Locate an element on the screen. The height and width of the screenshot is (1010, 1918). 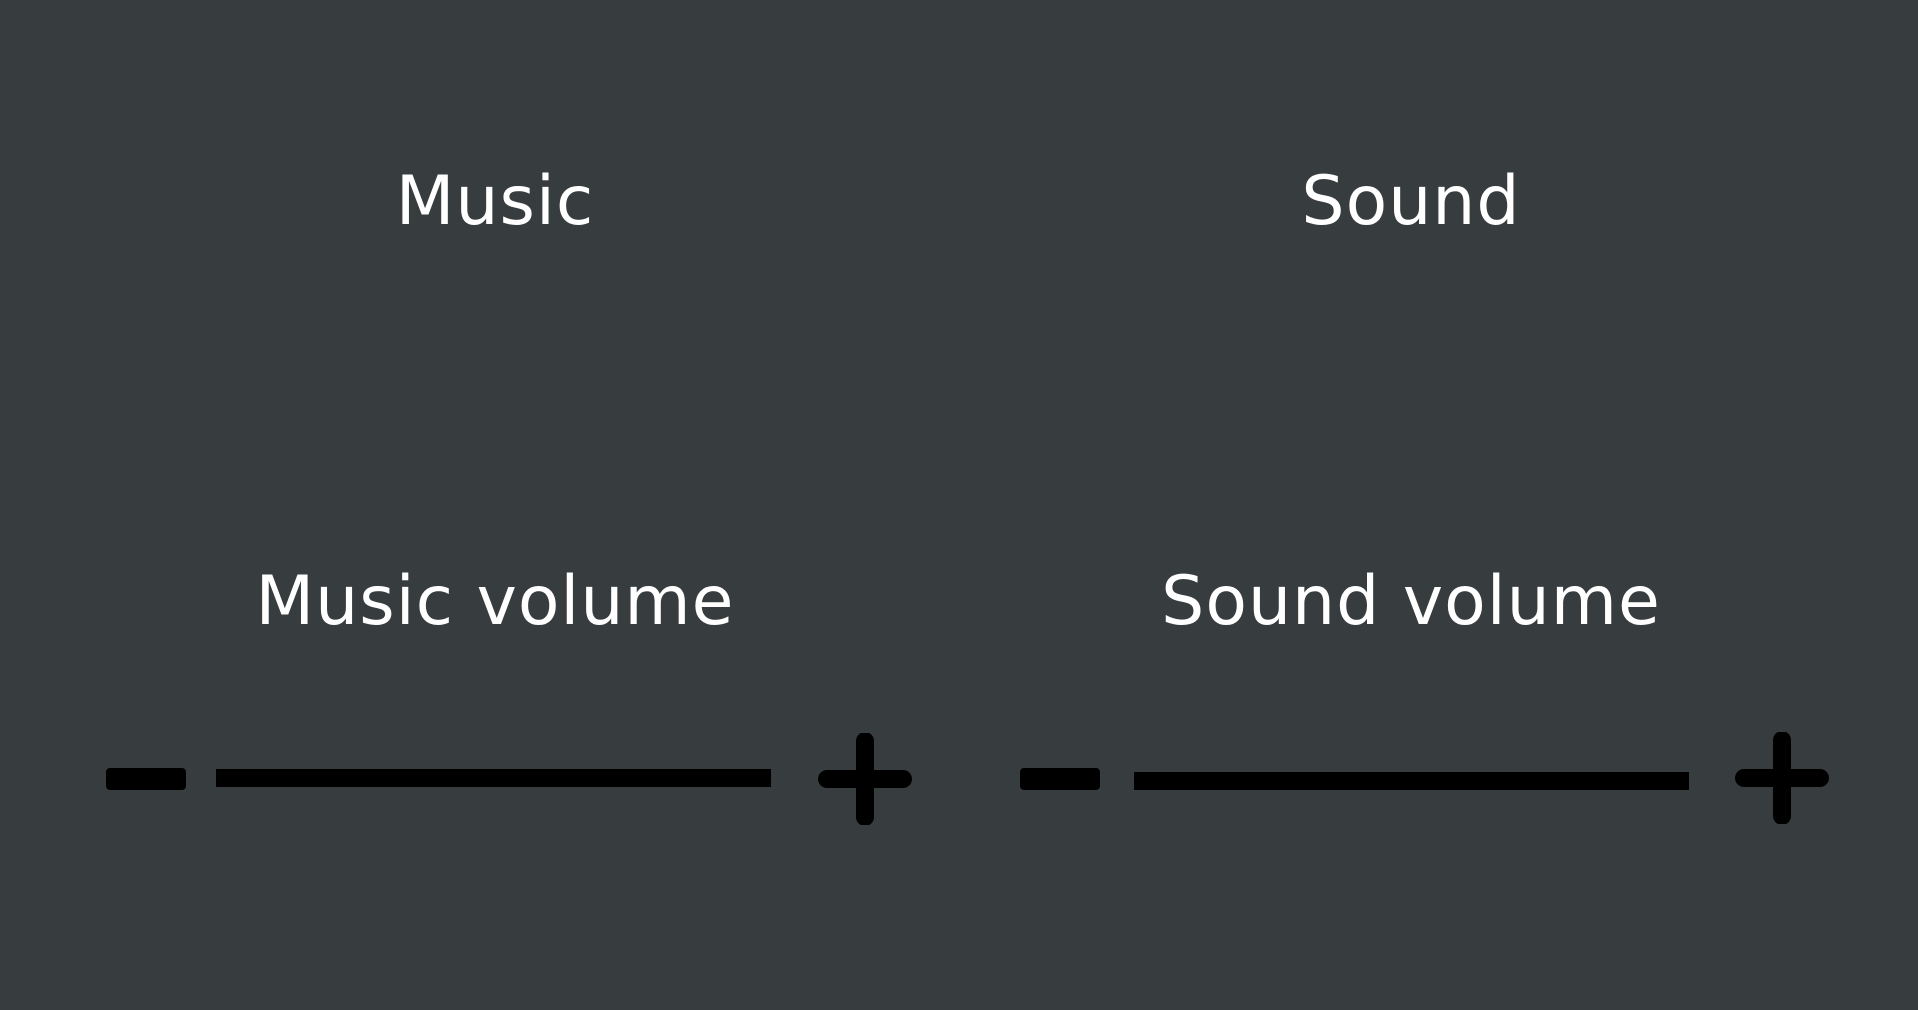
sound-volume-label: Sound volume is located at coordinates (1411, 601).